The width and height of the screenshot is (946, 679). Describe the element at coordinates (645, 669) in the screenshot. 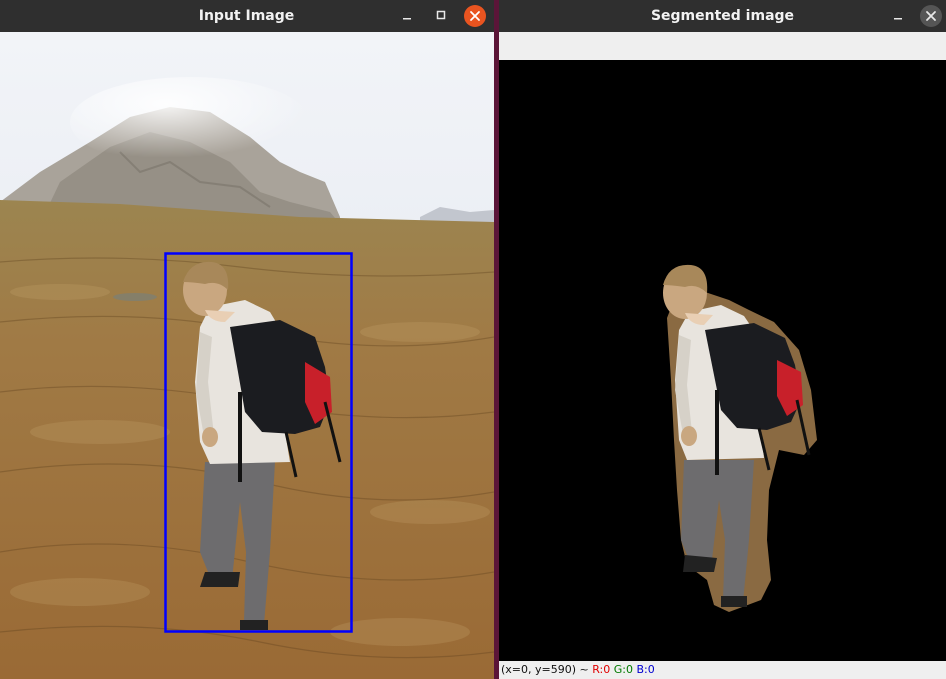

I see `blue-value: B:0` at that location.